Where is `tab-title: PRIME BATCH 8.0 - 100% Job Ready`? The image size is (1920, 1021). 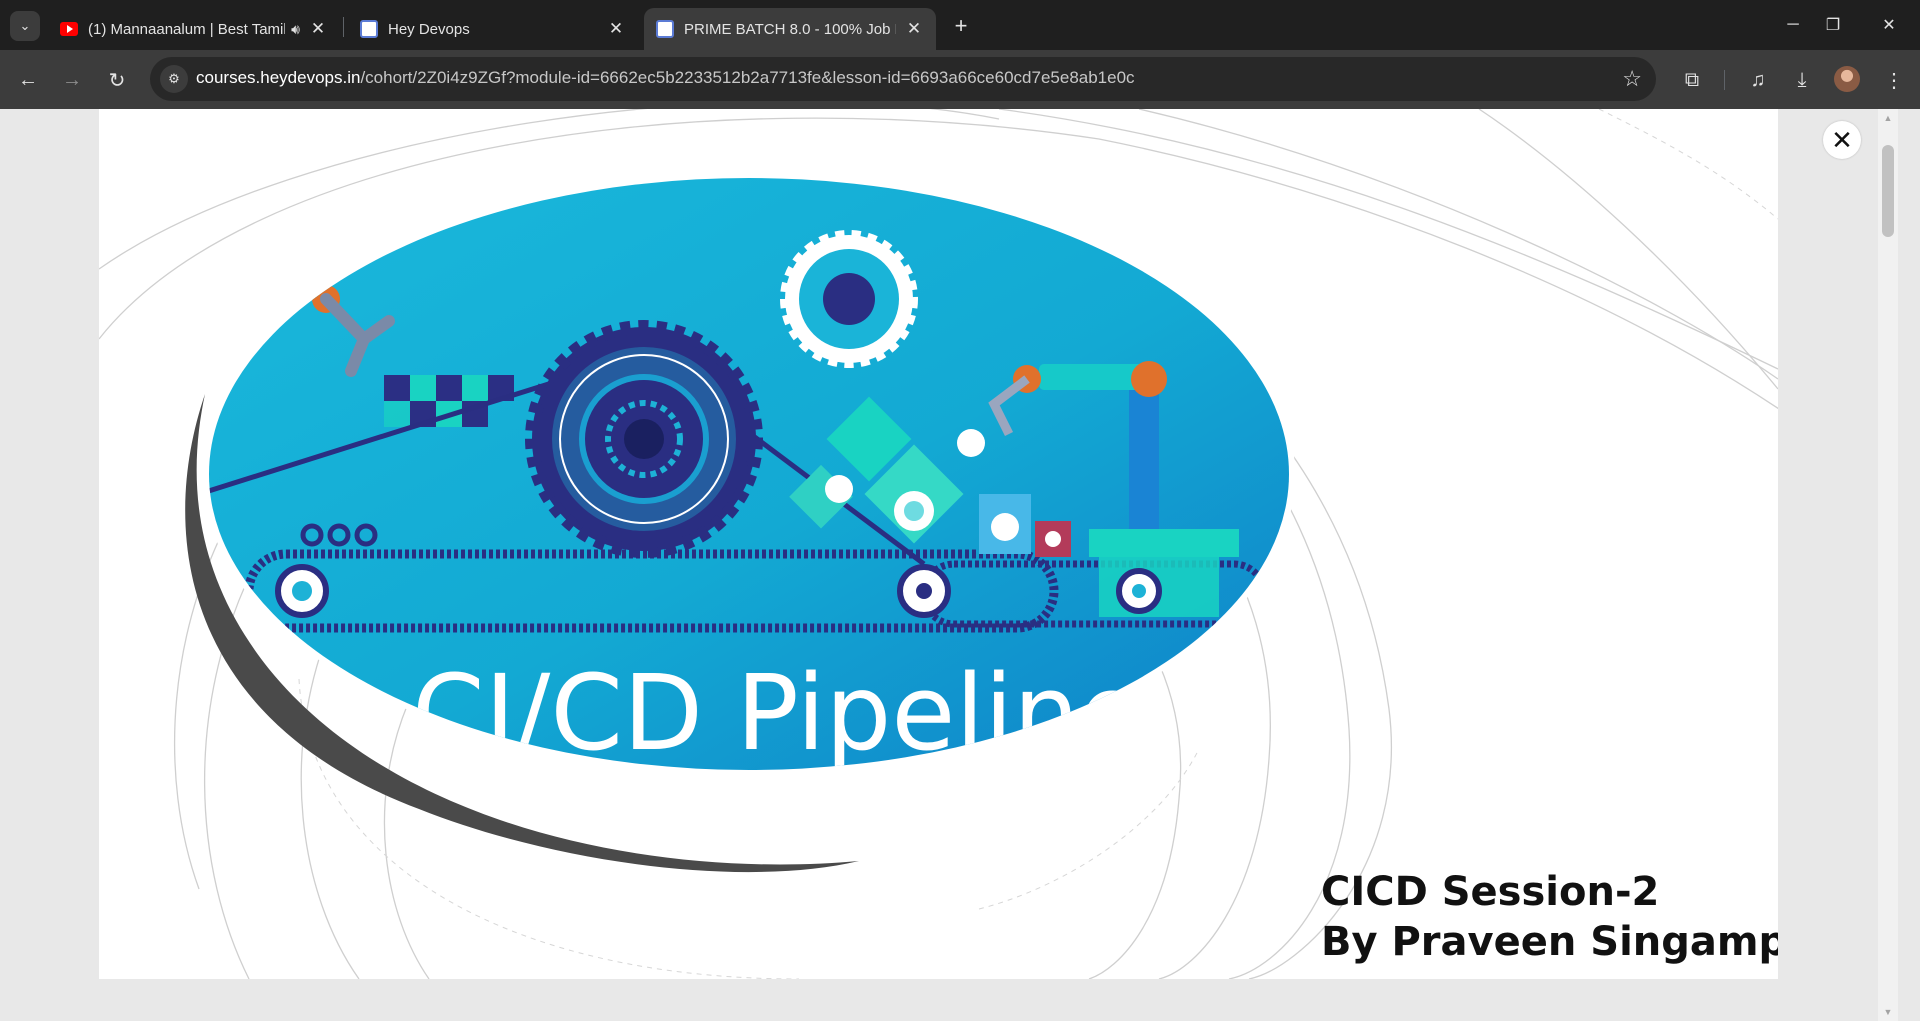 tab-title: PRIME BATCH 8.0 - 100% Job Ready is located at coordinates (790, 29).